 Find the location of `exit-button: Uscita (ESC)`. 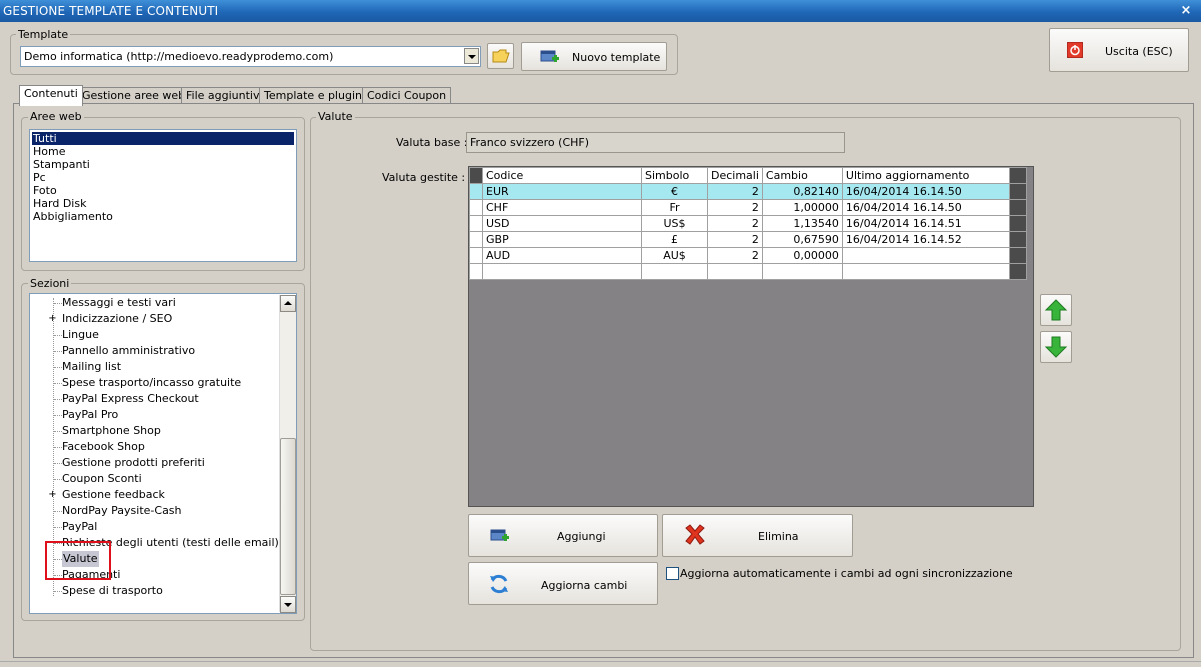

exit-button: Uscita (ESC) is located at coordinates (1119, 50).